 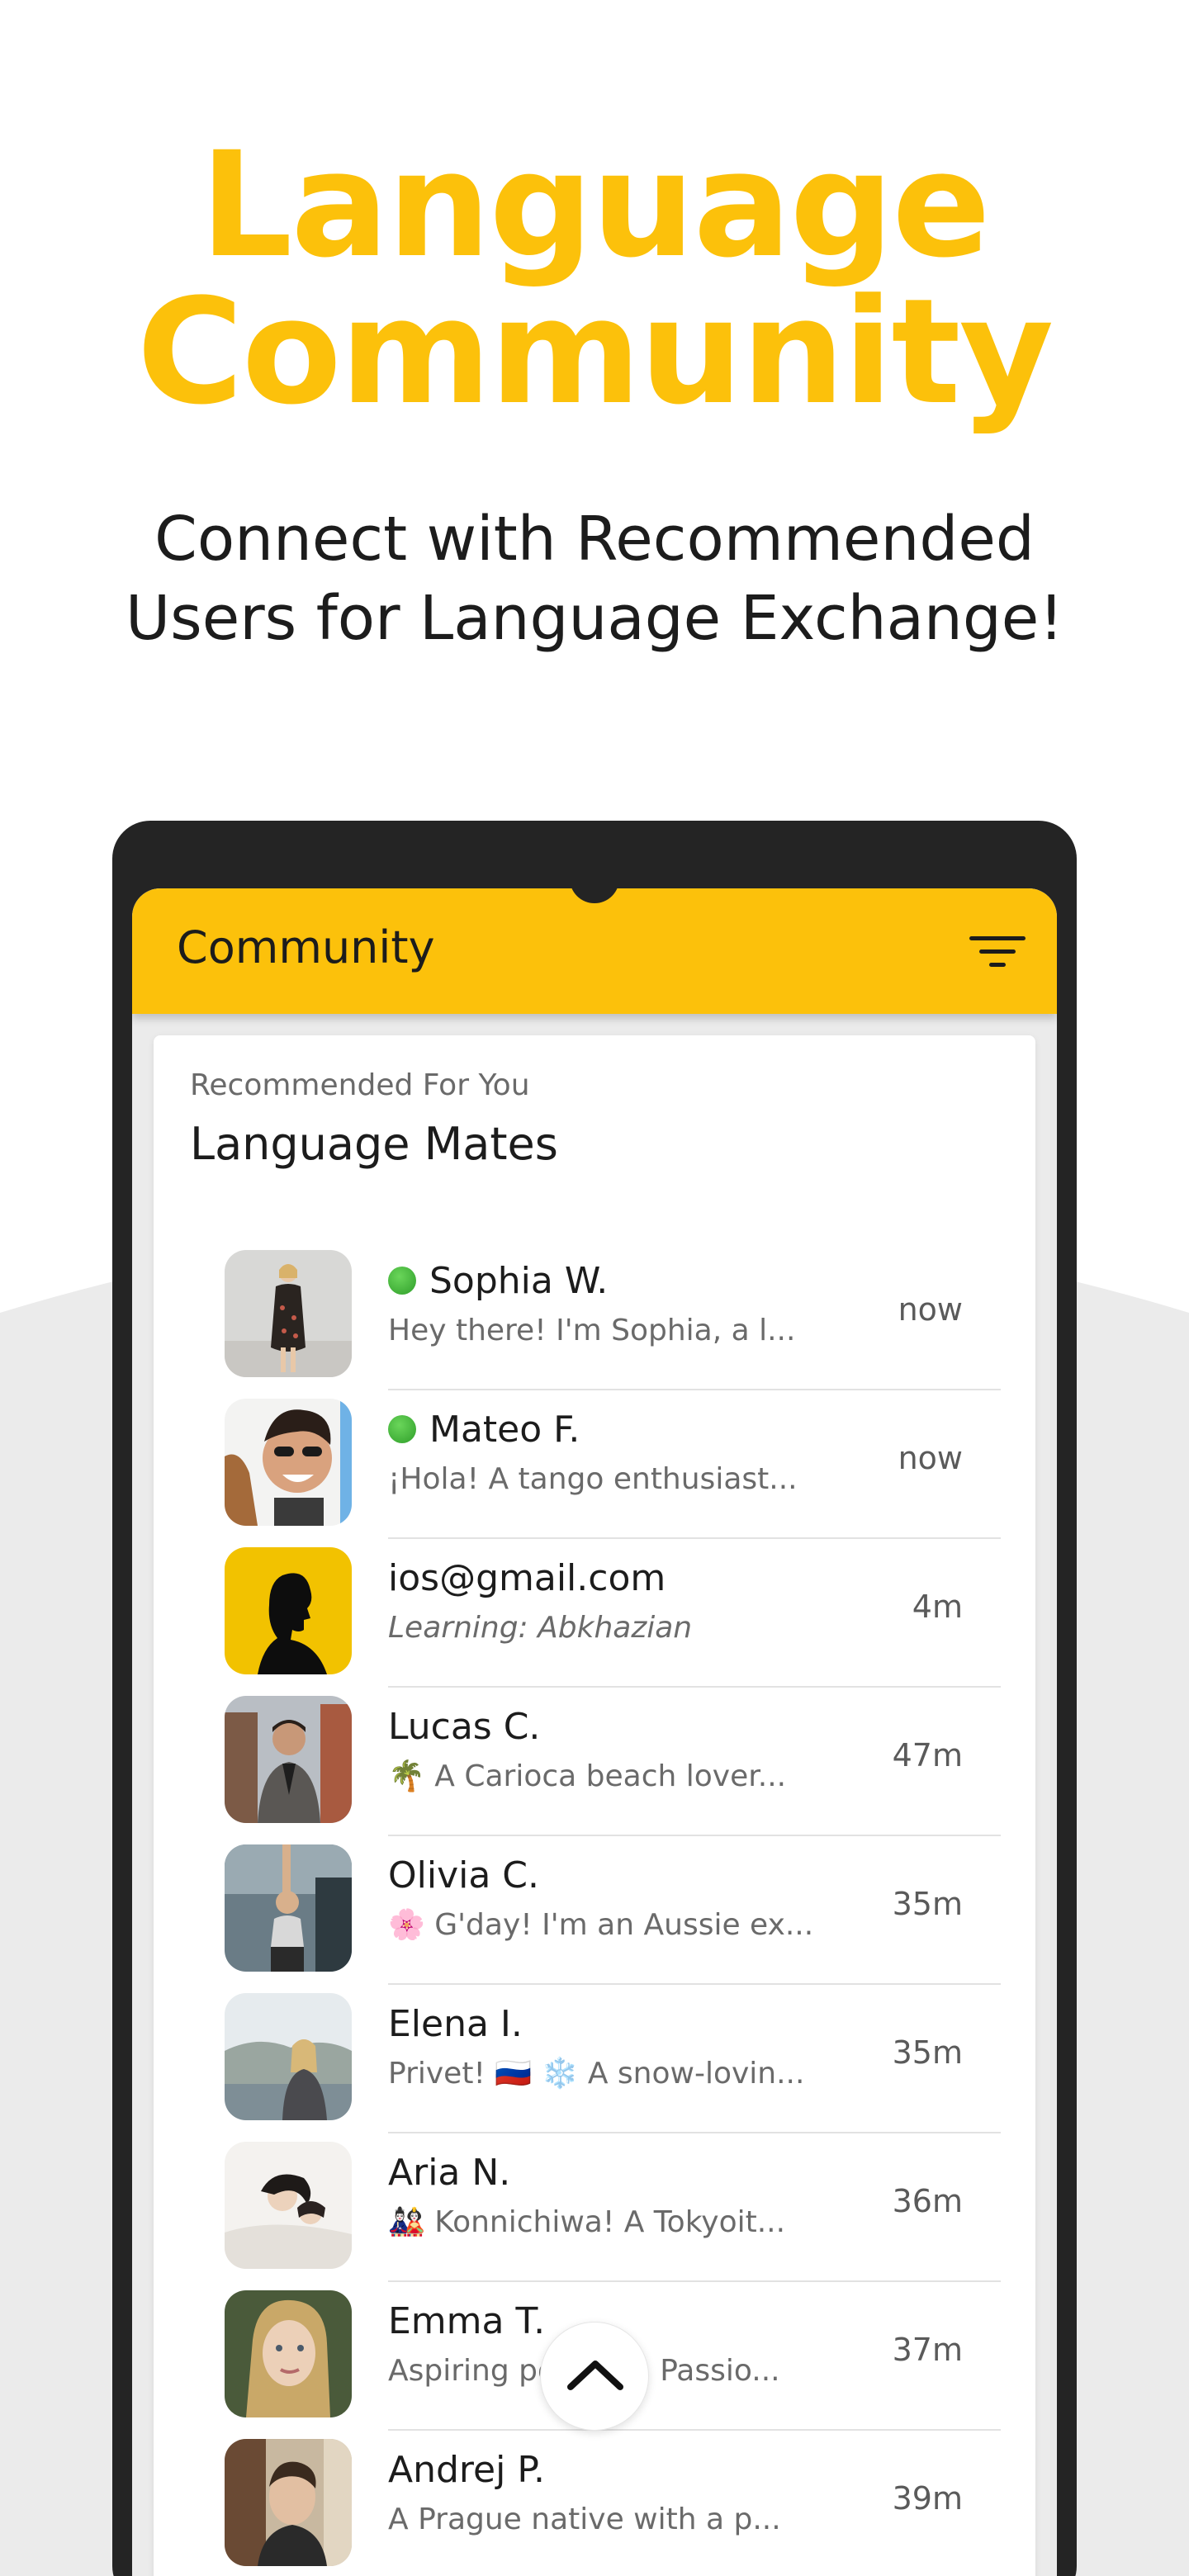 I want to click on user-row: ios@gmail.com Learning: Abkhazian 4m, so click(x=594, y=1613).